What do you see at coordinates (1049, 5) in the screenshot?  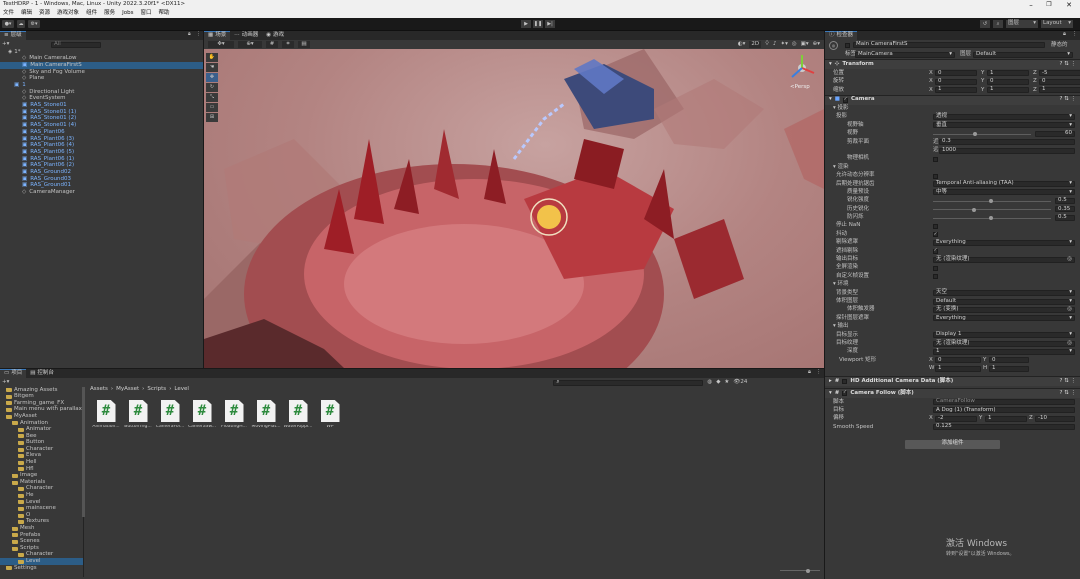 I see `maximize-icon: ❐` at bounding box center [1049, 5].